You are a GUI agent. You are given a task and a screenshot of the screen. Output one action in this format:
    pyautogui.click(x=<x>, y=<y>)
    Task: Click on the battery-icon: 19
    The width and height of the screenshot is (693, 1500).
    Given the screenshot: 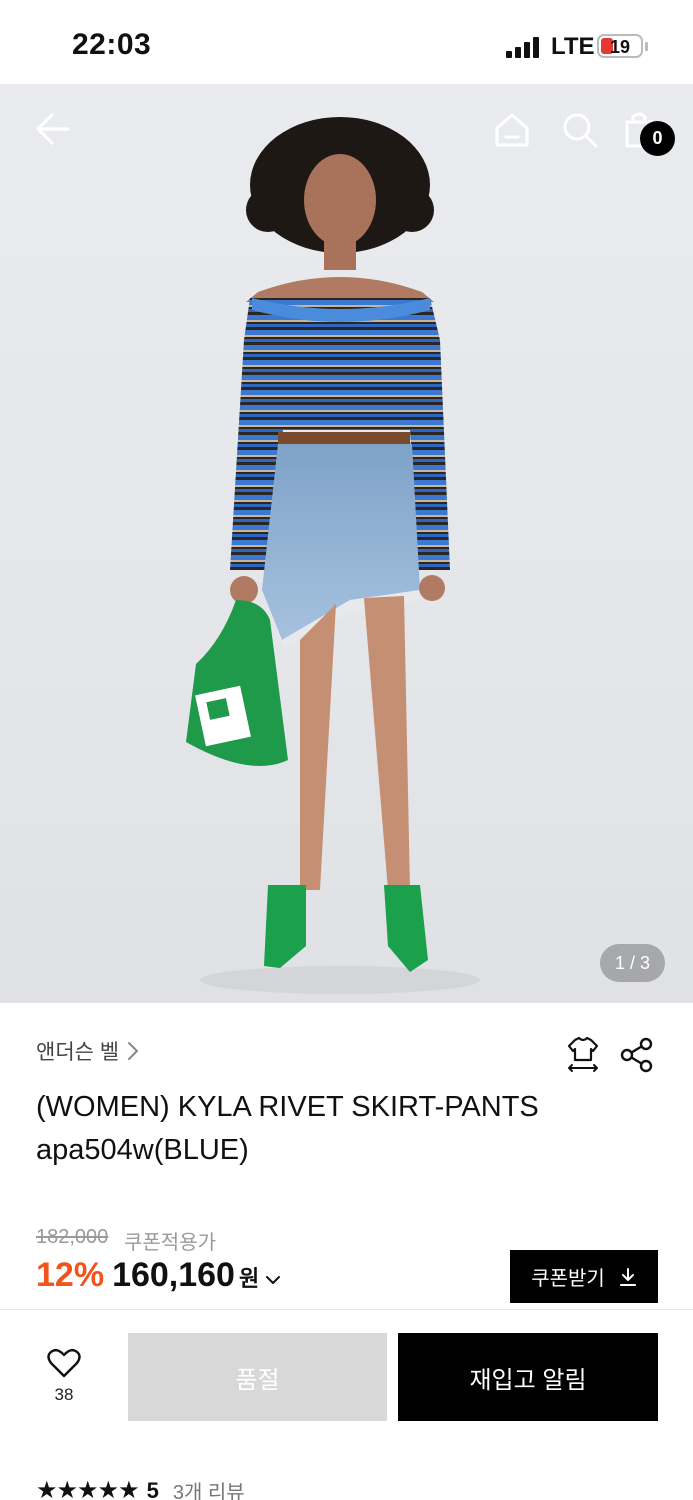 What is the action you would take?
    pyautogui.click(x=620, y=46)
    